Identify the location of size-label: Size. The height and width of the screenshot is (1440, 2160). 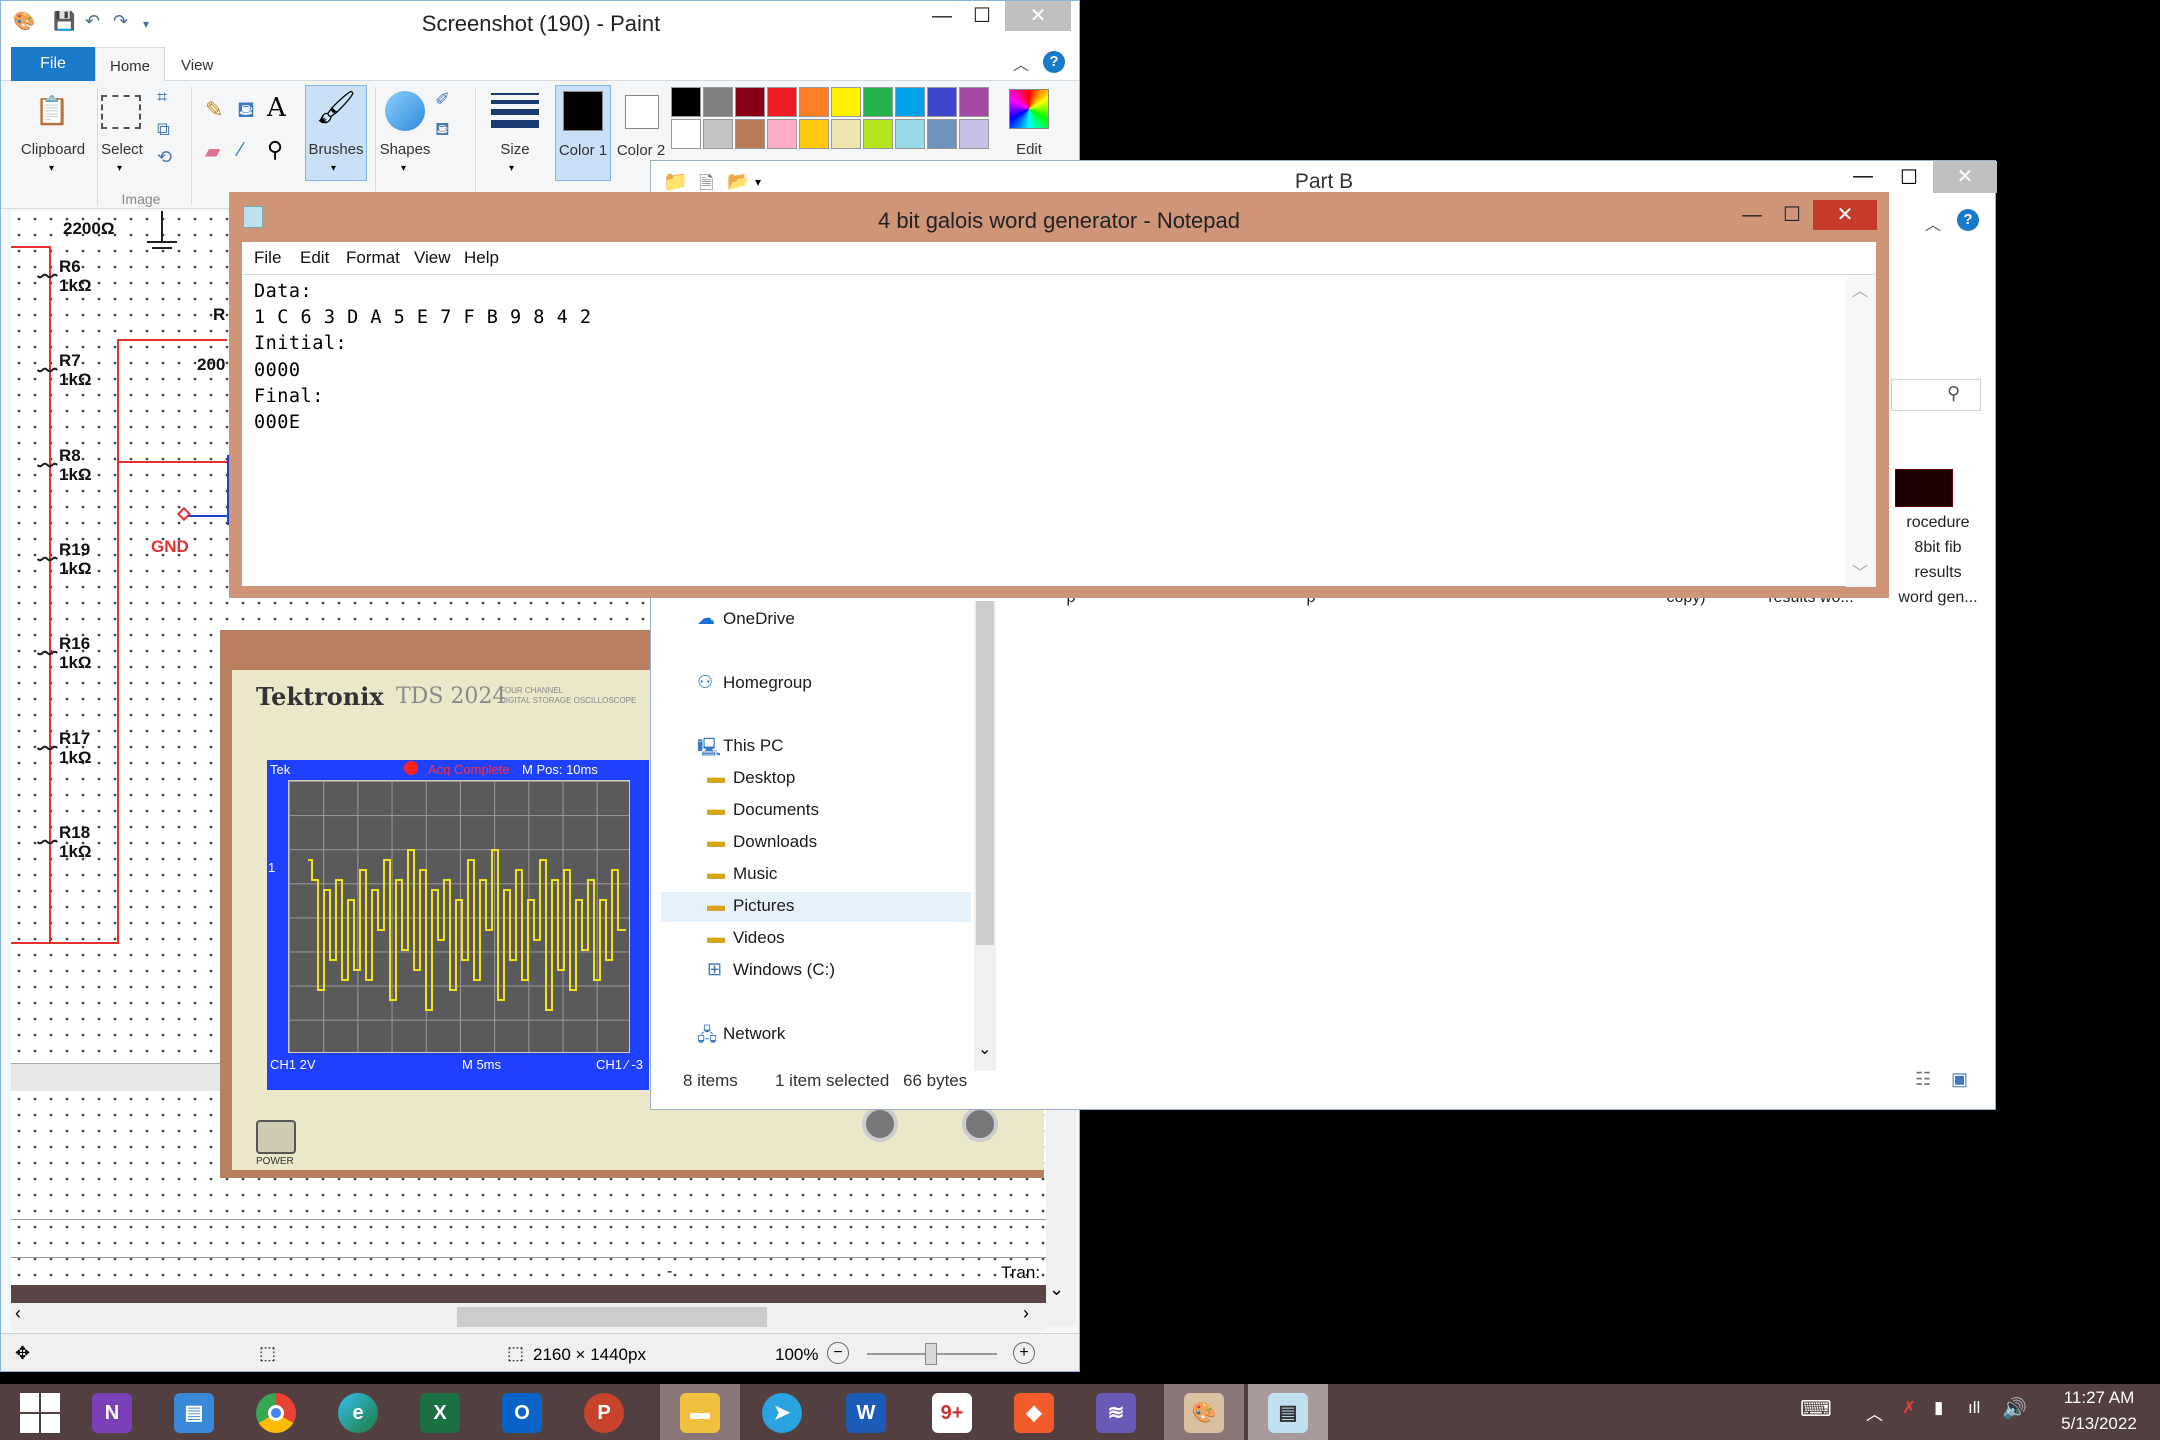
(515, 149).